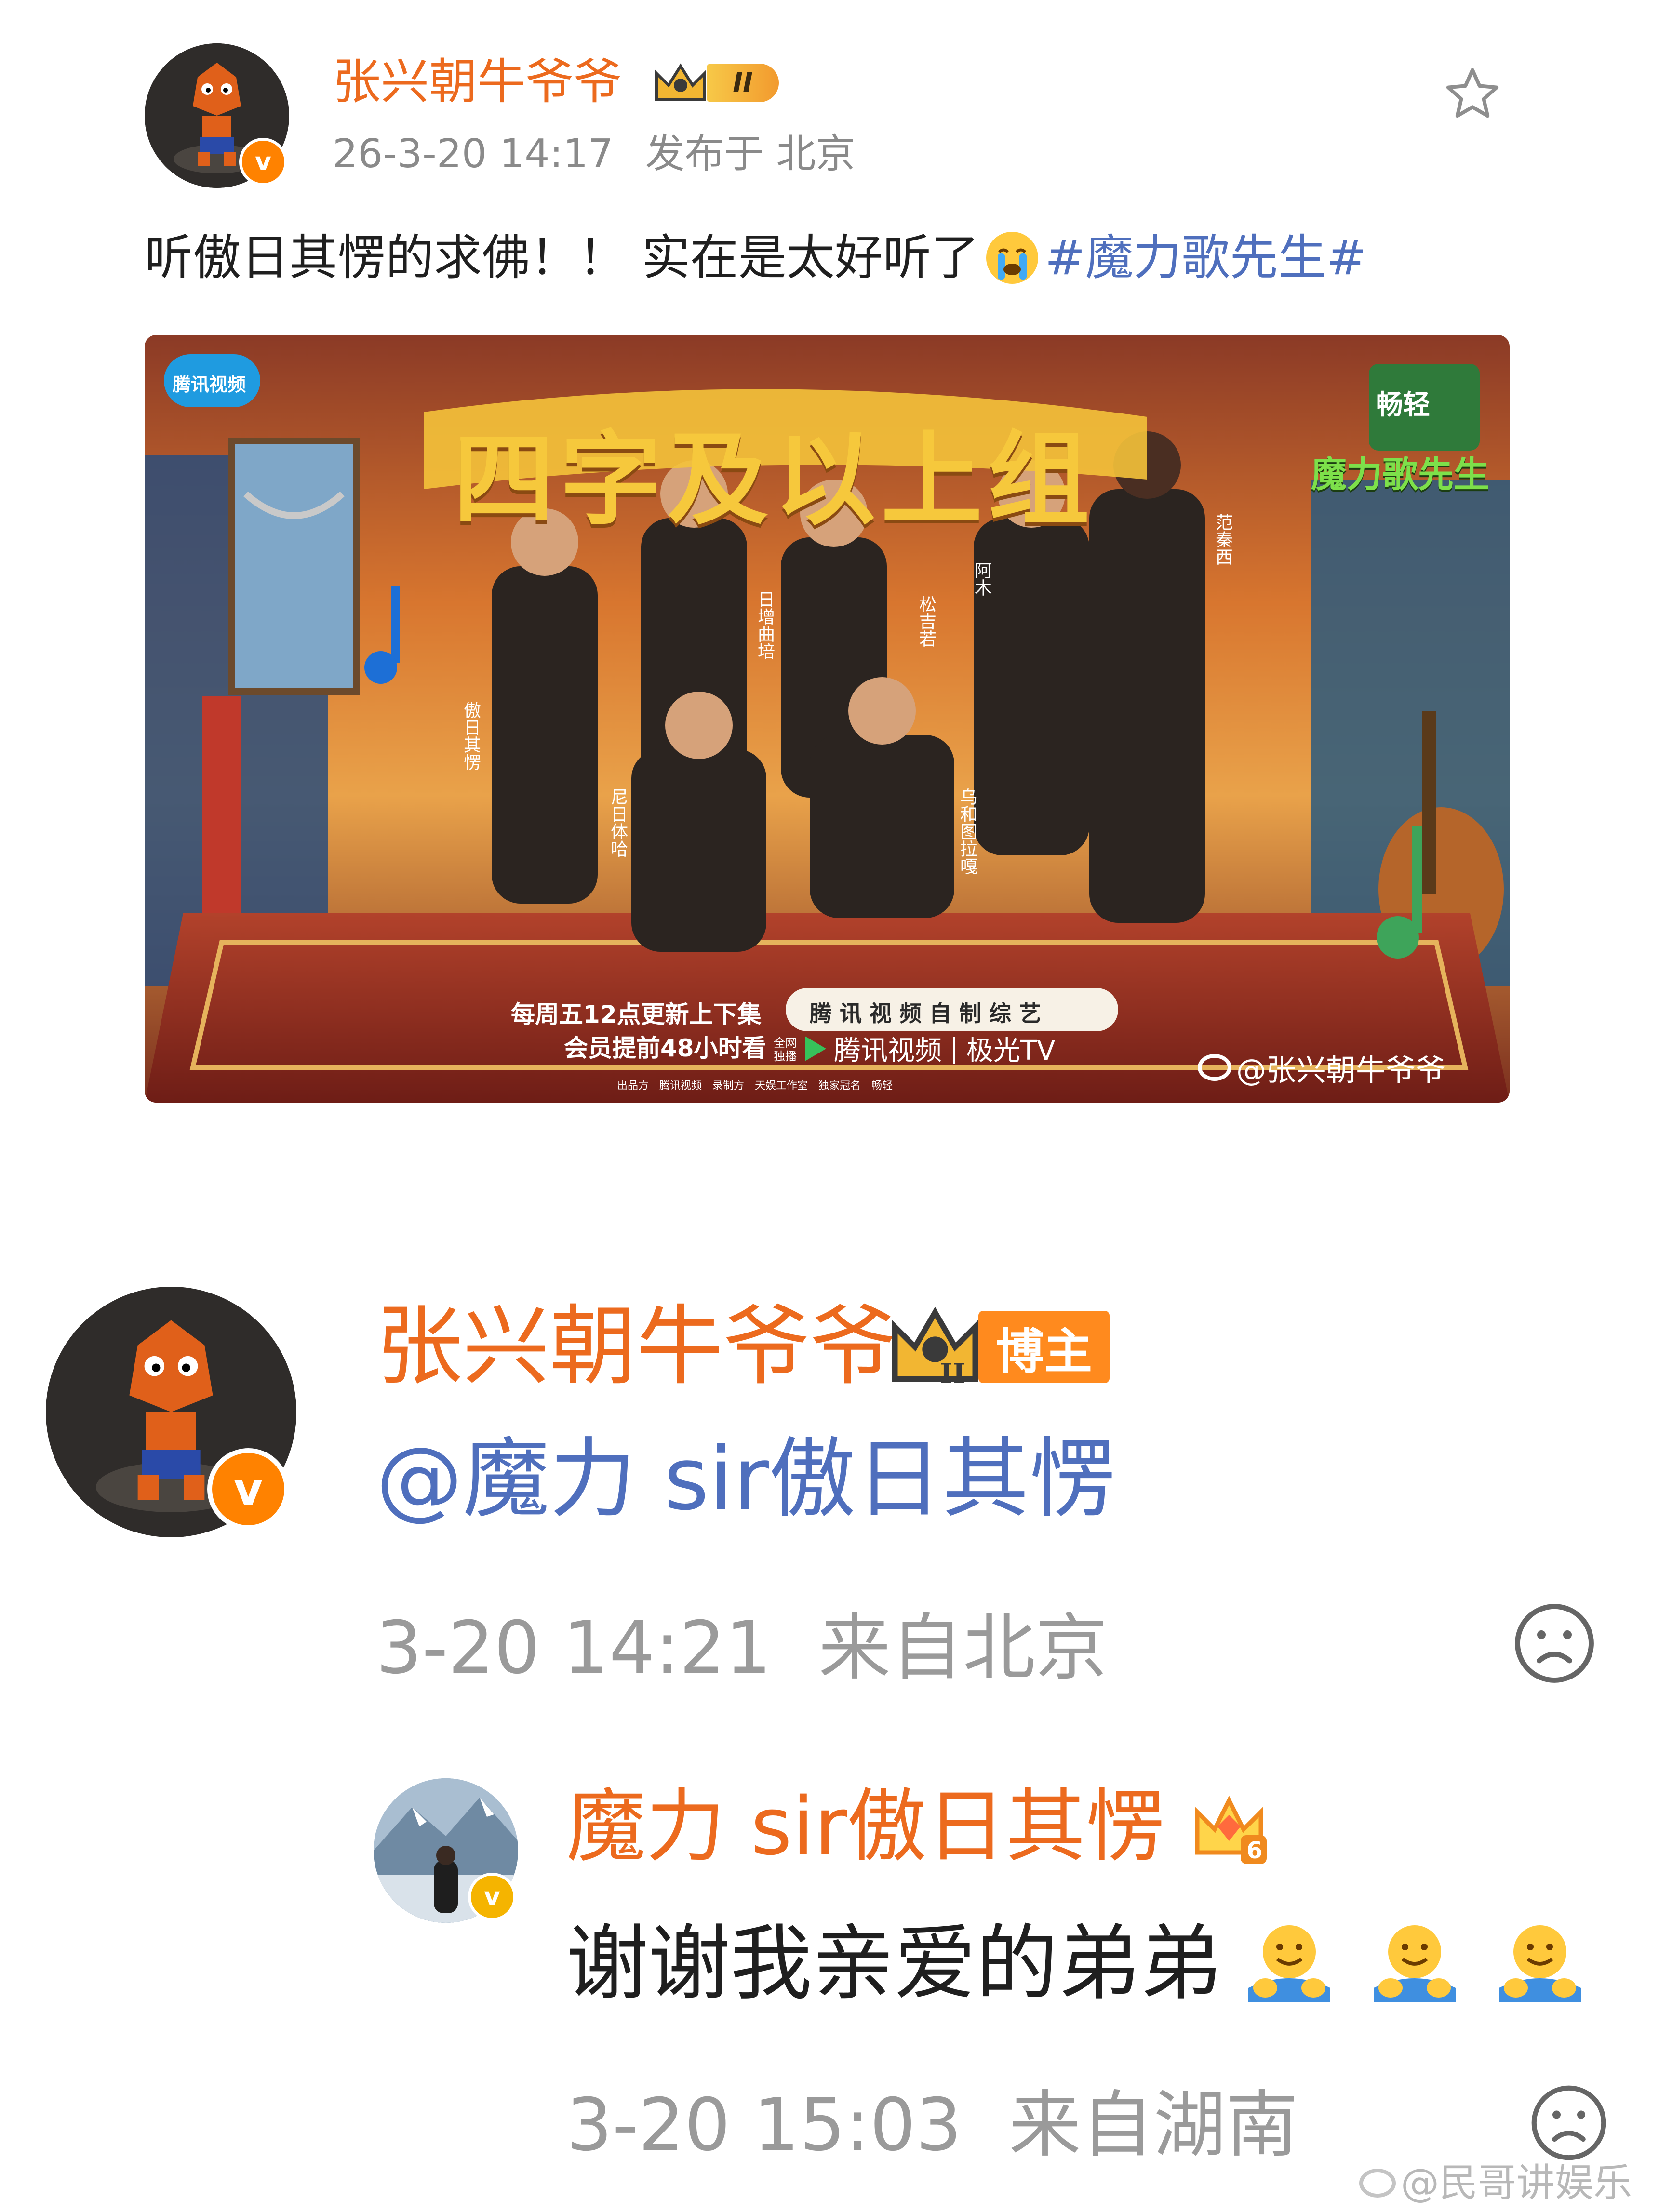 The width and height of the screenshot is (1659, 2212). Describe the element at coordinates (750, 154) in the screenshot. I see `post-location: 发布于 北京` at that location.